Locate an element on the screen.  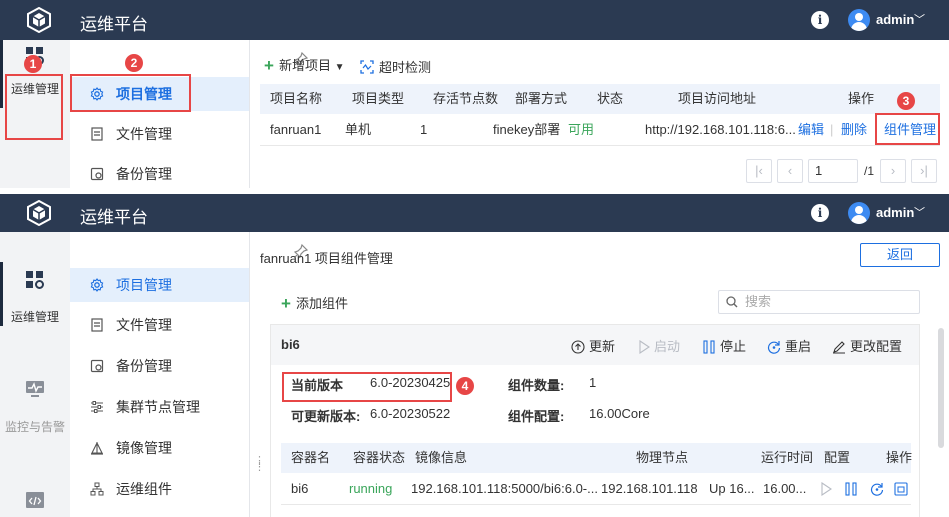
top-bar: 运维平台 i admin ﹀ is located at coordinates (474, 213).